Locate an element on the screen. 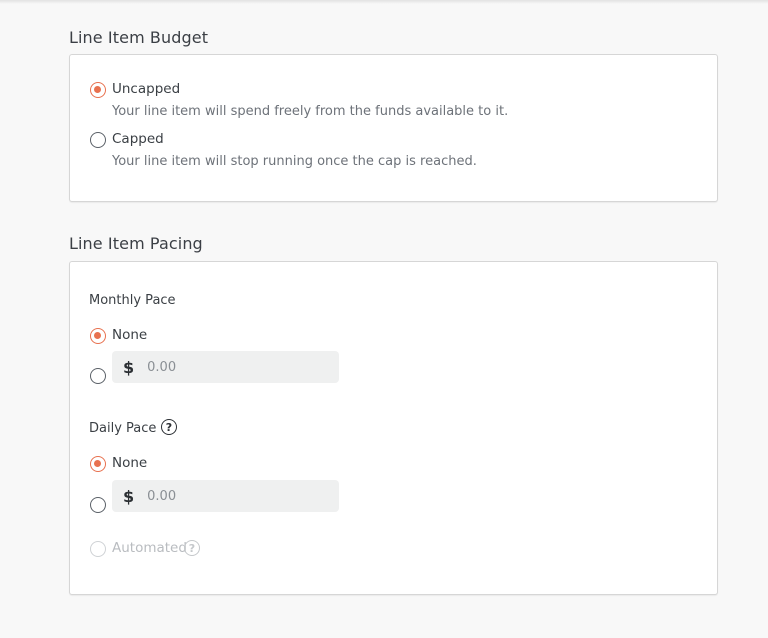 This screenshot has height=638, width=768. pacing-section-title: Line Item Pacing is located at coordinates (136, 243).